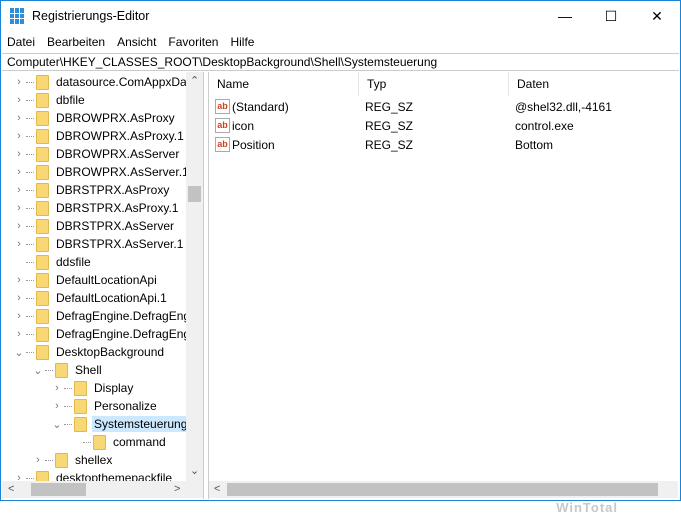  Describe the element at coordinates (53, 262) in the screenshot. I see `tree-node: ddsfile` at that location.